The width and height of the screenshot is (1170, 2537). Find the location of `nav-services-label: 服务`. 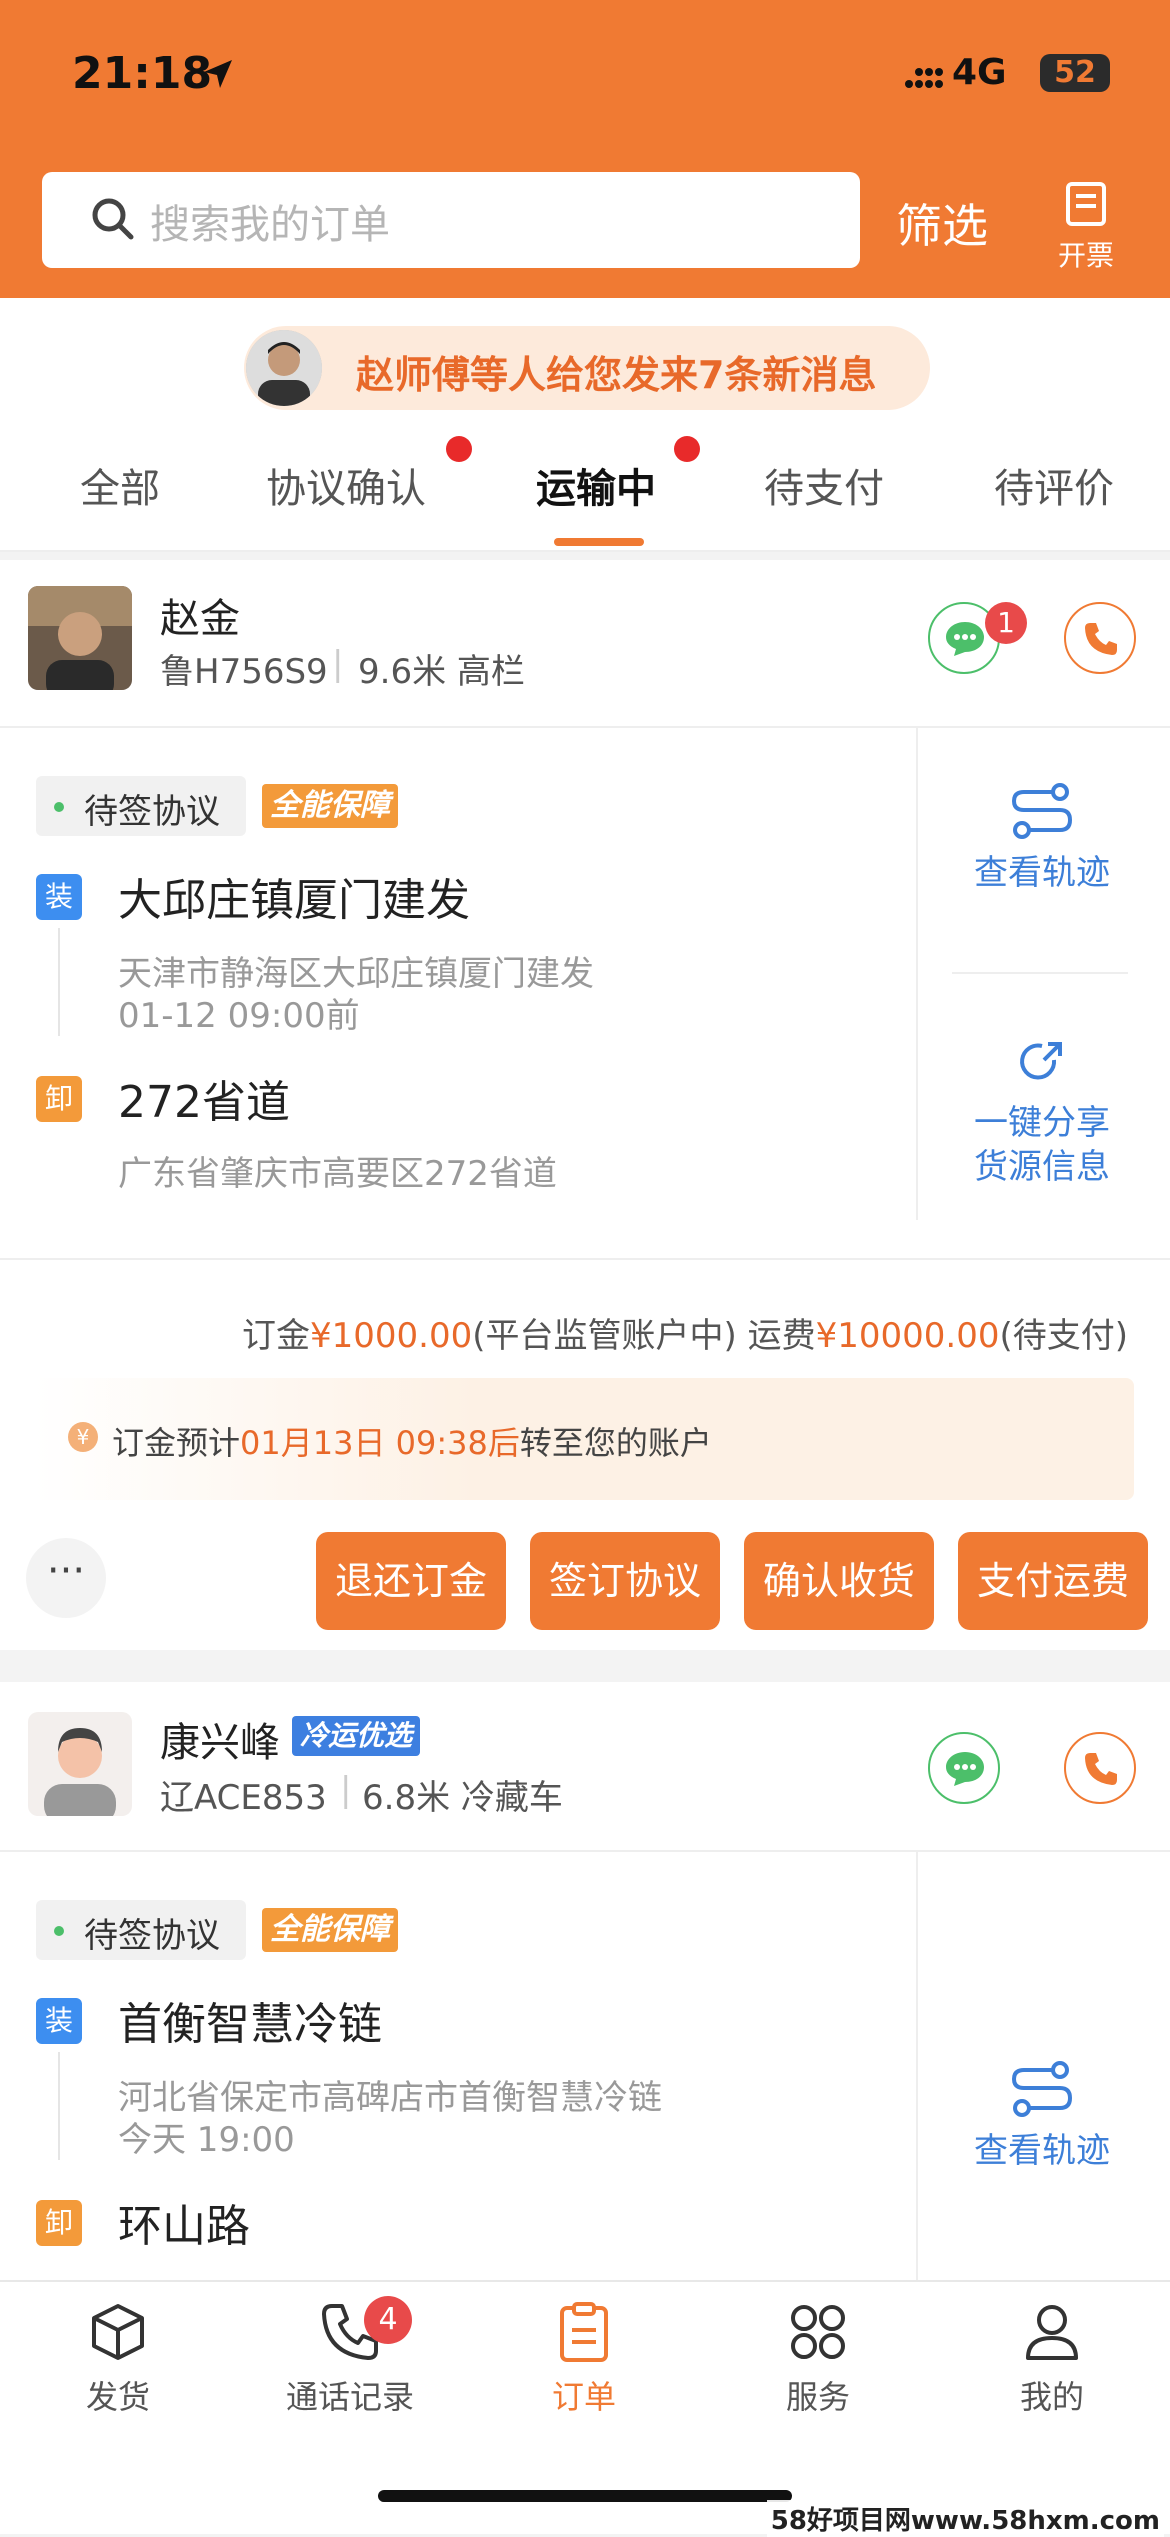

nav-services-label: 服务 is located at coordinates (817, 2397).